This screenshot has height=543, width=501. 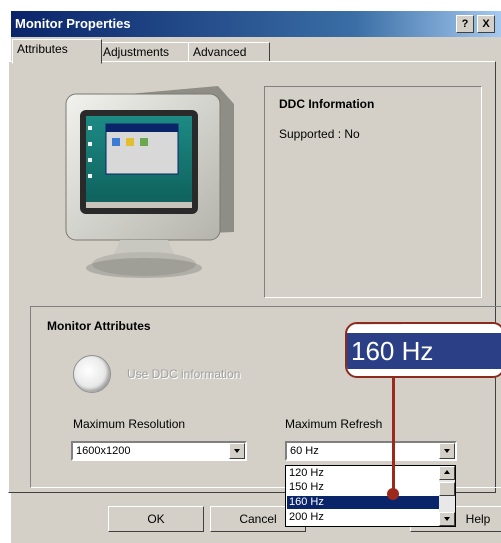 What do you see at coordinates (57, 51) in the screenshot?
I see `tab-attributes: Attributes` at bounding box center [57, 51].